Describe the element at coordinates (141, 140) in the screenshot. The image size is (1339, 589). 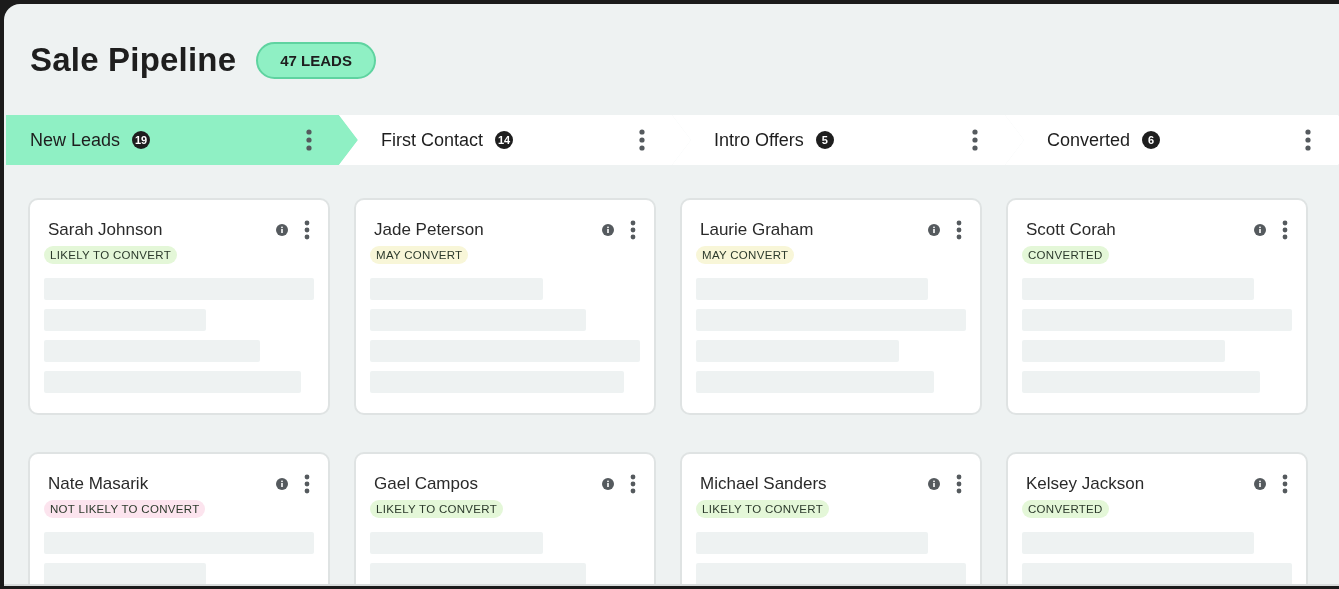
I see `count-badge: 19` at that location.